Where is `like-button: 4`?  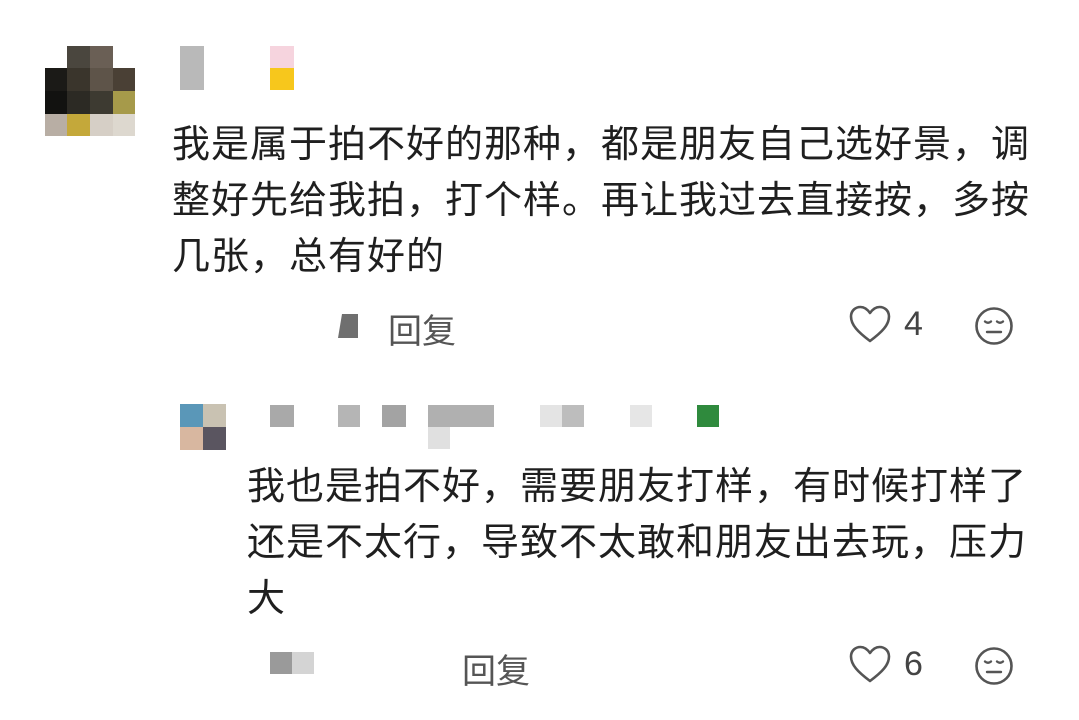
like-button: 4 is located at coordinates (885, 324).